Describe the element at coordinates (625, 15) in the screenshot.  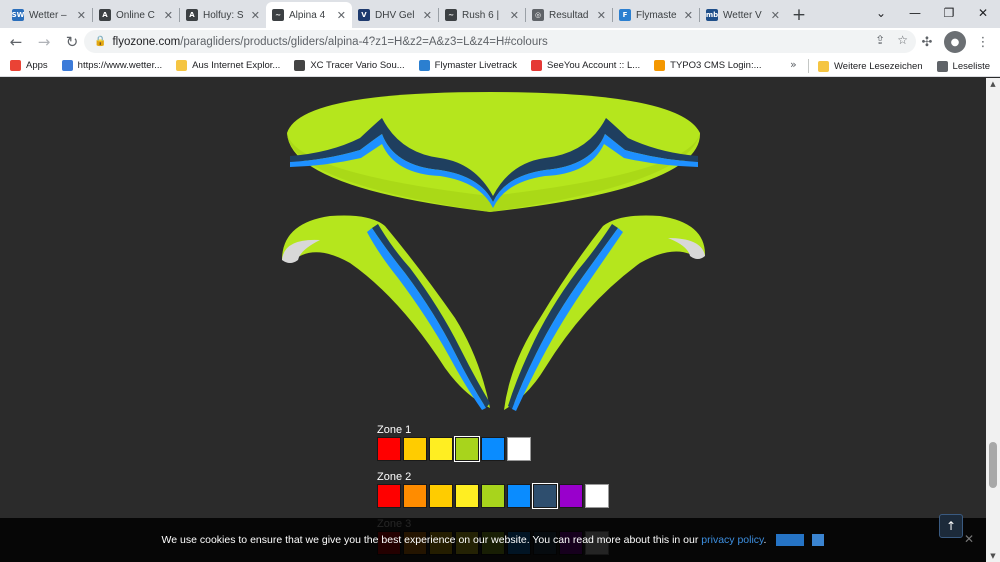
I see `flymaster-favicon-icon: F` at that location.